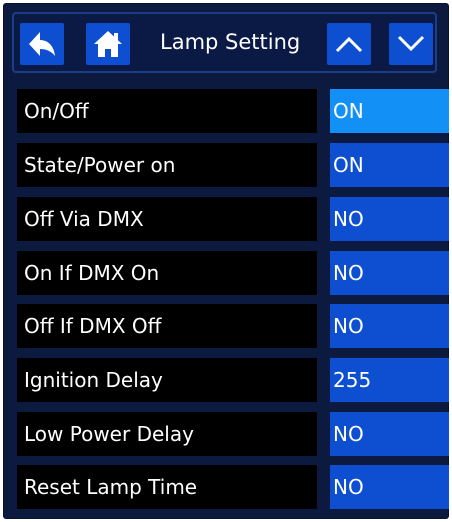 This screenshot has height=522, width=452. I want to click on setting-label: Off Via DMX, so click(167, 219).